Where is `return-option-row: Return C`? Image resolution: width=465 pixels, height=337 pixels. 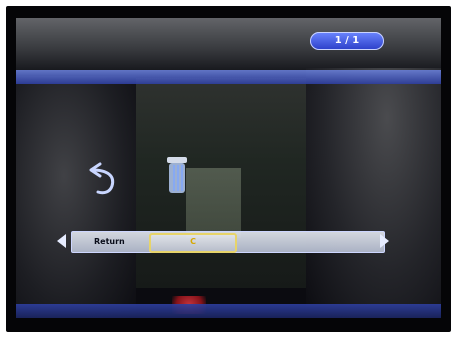 return-option-row: Return C is located at coordinates (228, 242).